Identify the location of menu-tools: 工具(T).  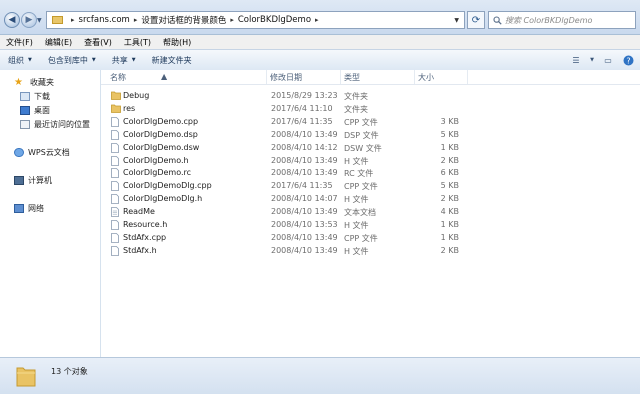
(137, 42).